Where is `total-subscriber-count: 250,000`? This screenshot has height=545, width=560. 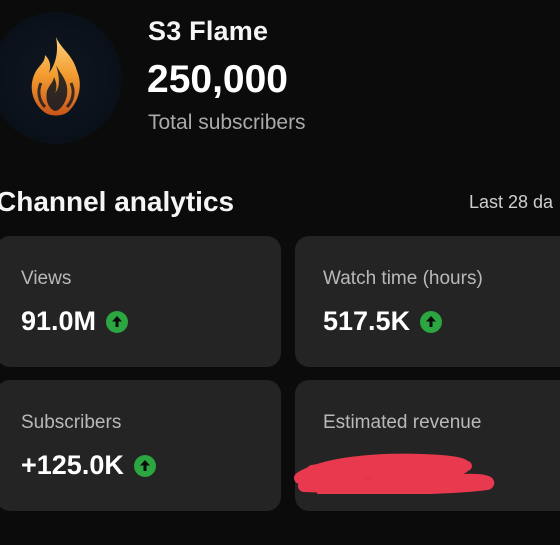 total-subscriber-count: 250,000 is located at coordinates (217, 79).